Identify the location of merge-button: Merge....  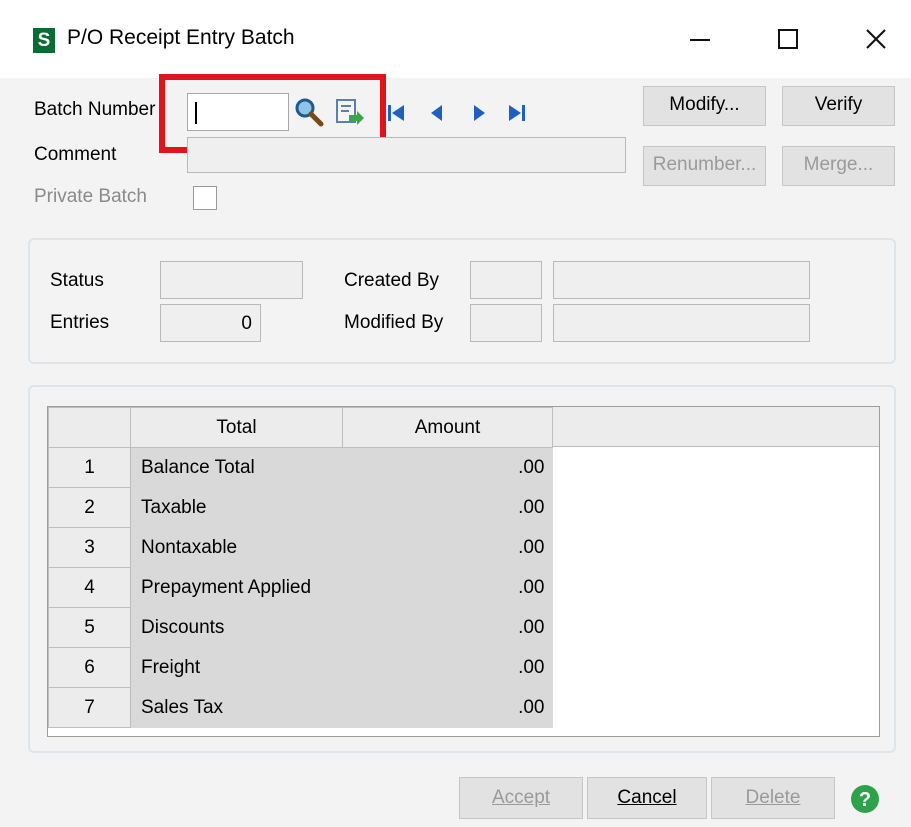
(838, 166).